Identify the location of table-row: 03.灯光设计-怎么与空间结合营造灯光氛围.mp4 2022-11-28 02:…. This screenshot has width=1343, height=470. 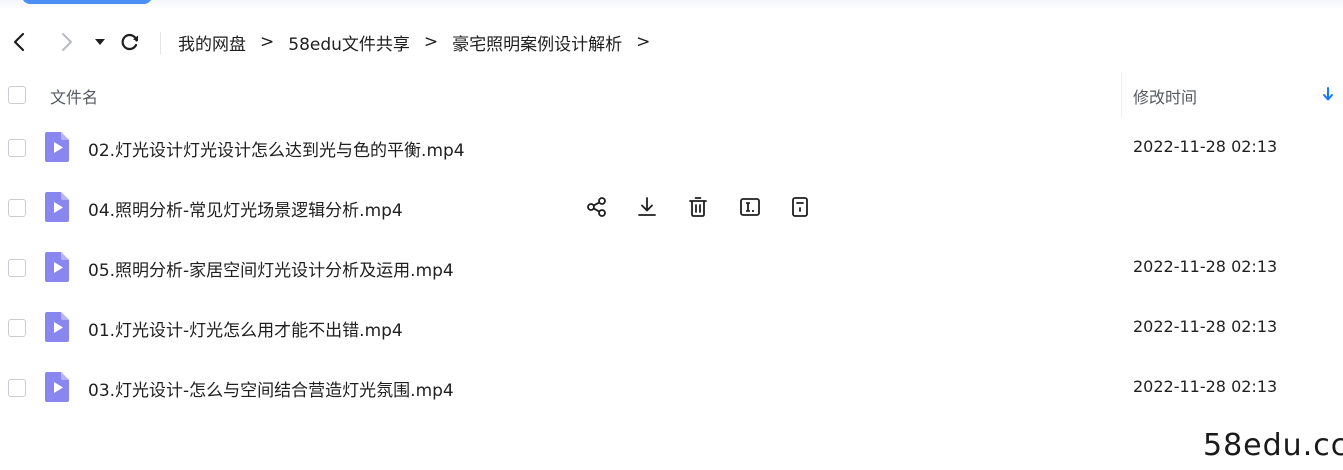
(671, 388).